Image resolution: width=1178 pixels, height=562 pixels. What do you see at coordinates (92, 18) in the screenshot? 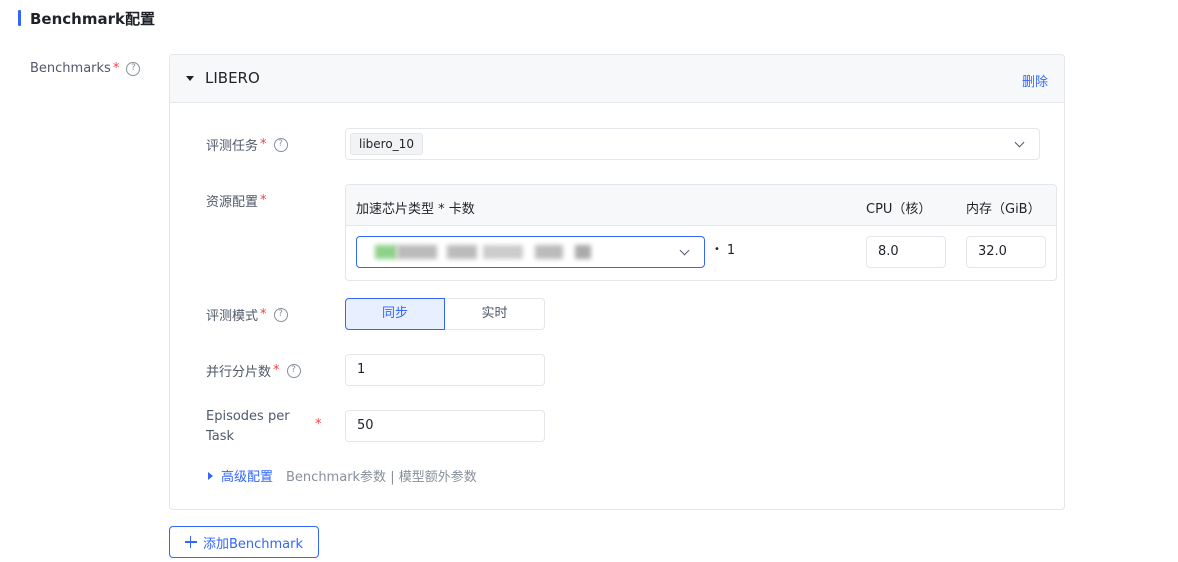
I see `section-title-text: Benchmark配置` at bounding box center [92, 18].